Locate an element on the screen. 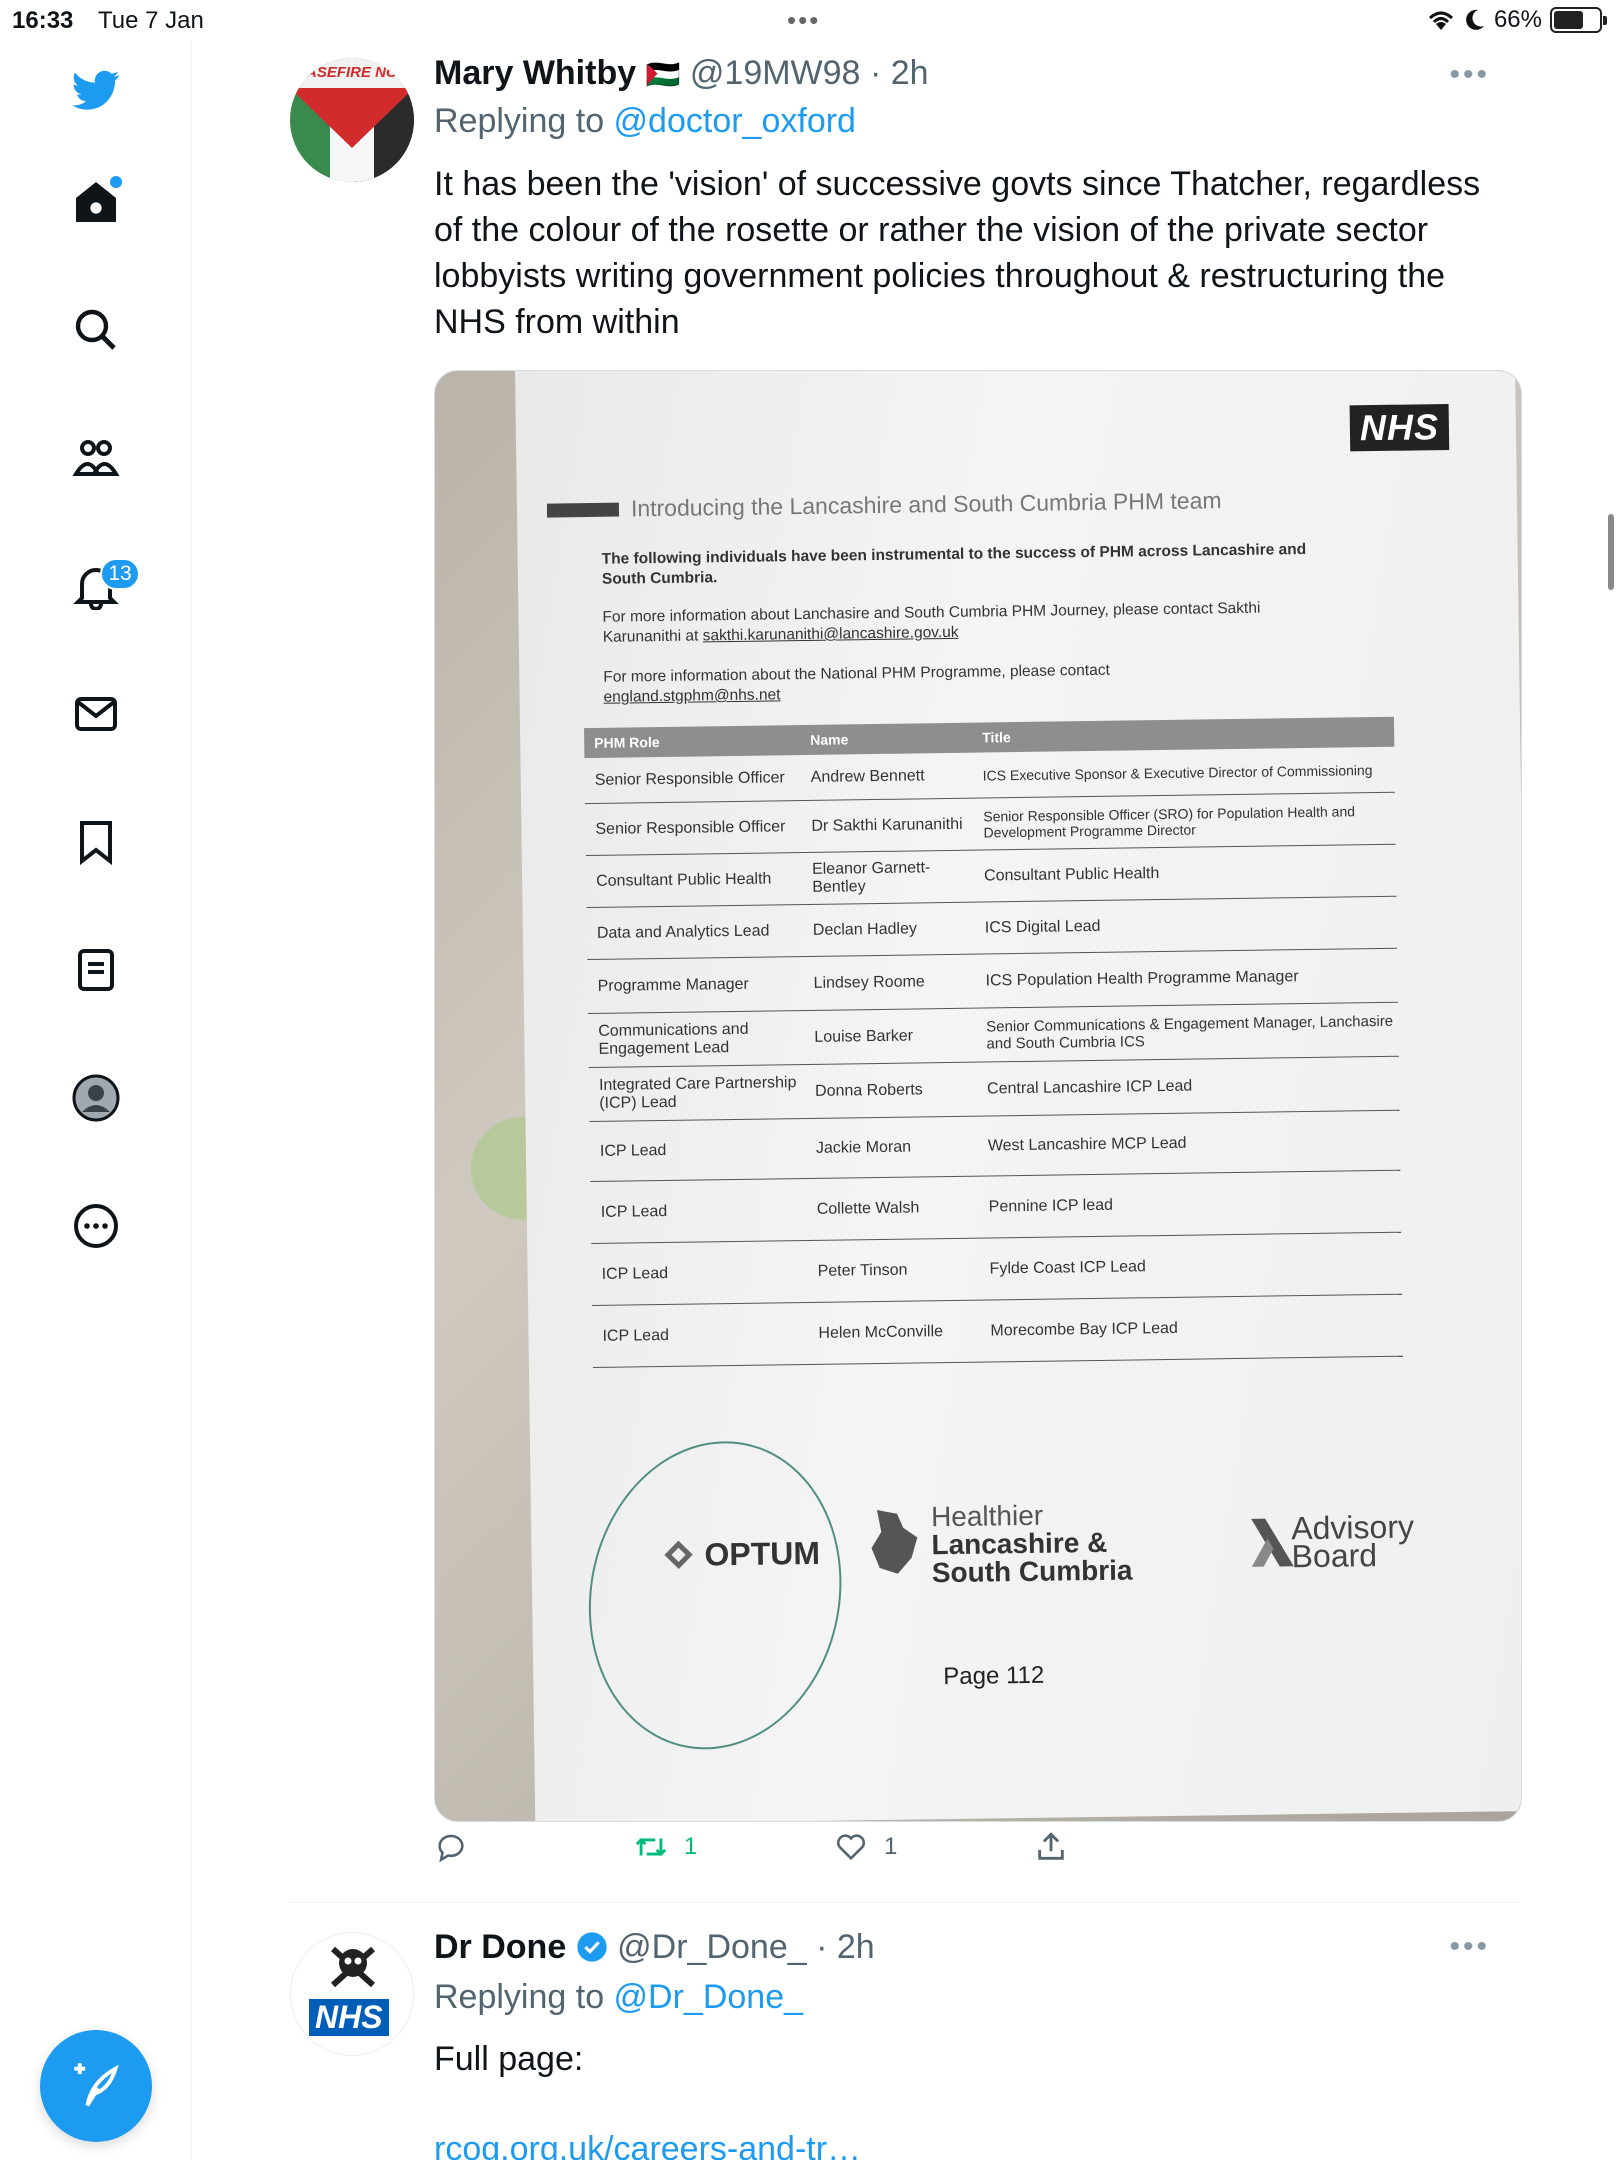 The height and width of the screenshot is (2160, 1620). multitasking-dots-icon: ••• is located at coordinates (803, 20).